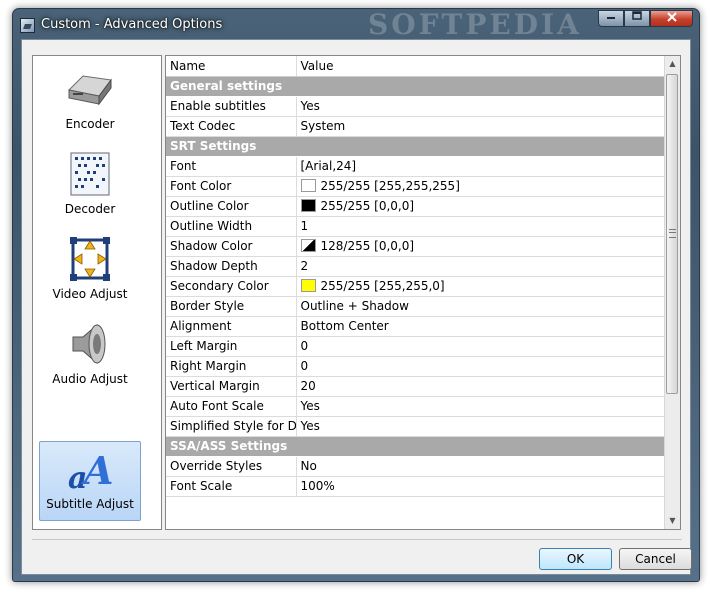 This screenshot has height=604, width=722. What do you see at coordinates (475, 24) in the screenshot?
I see `watermark-text: SOFTPEDIA` at bounding box center [475, 24].